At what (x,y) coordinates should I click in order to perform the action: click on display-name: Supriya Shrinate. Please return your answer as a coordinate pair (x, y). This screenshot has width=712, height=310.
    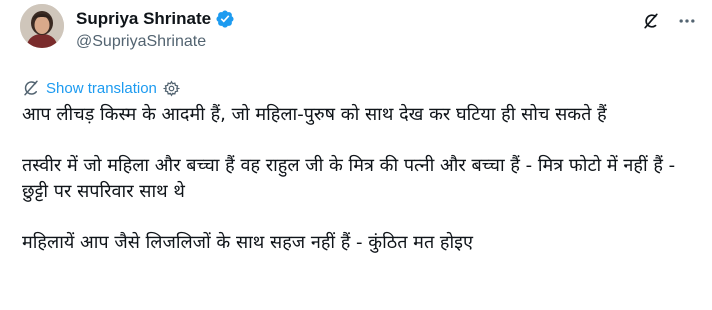
    Looking at the image, I should click on (143, 19).